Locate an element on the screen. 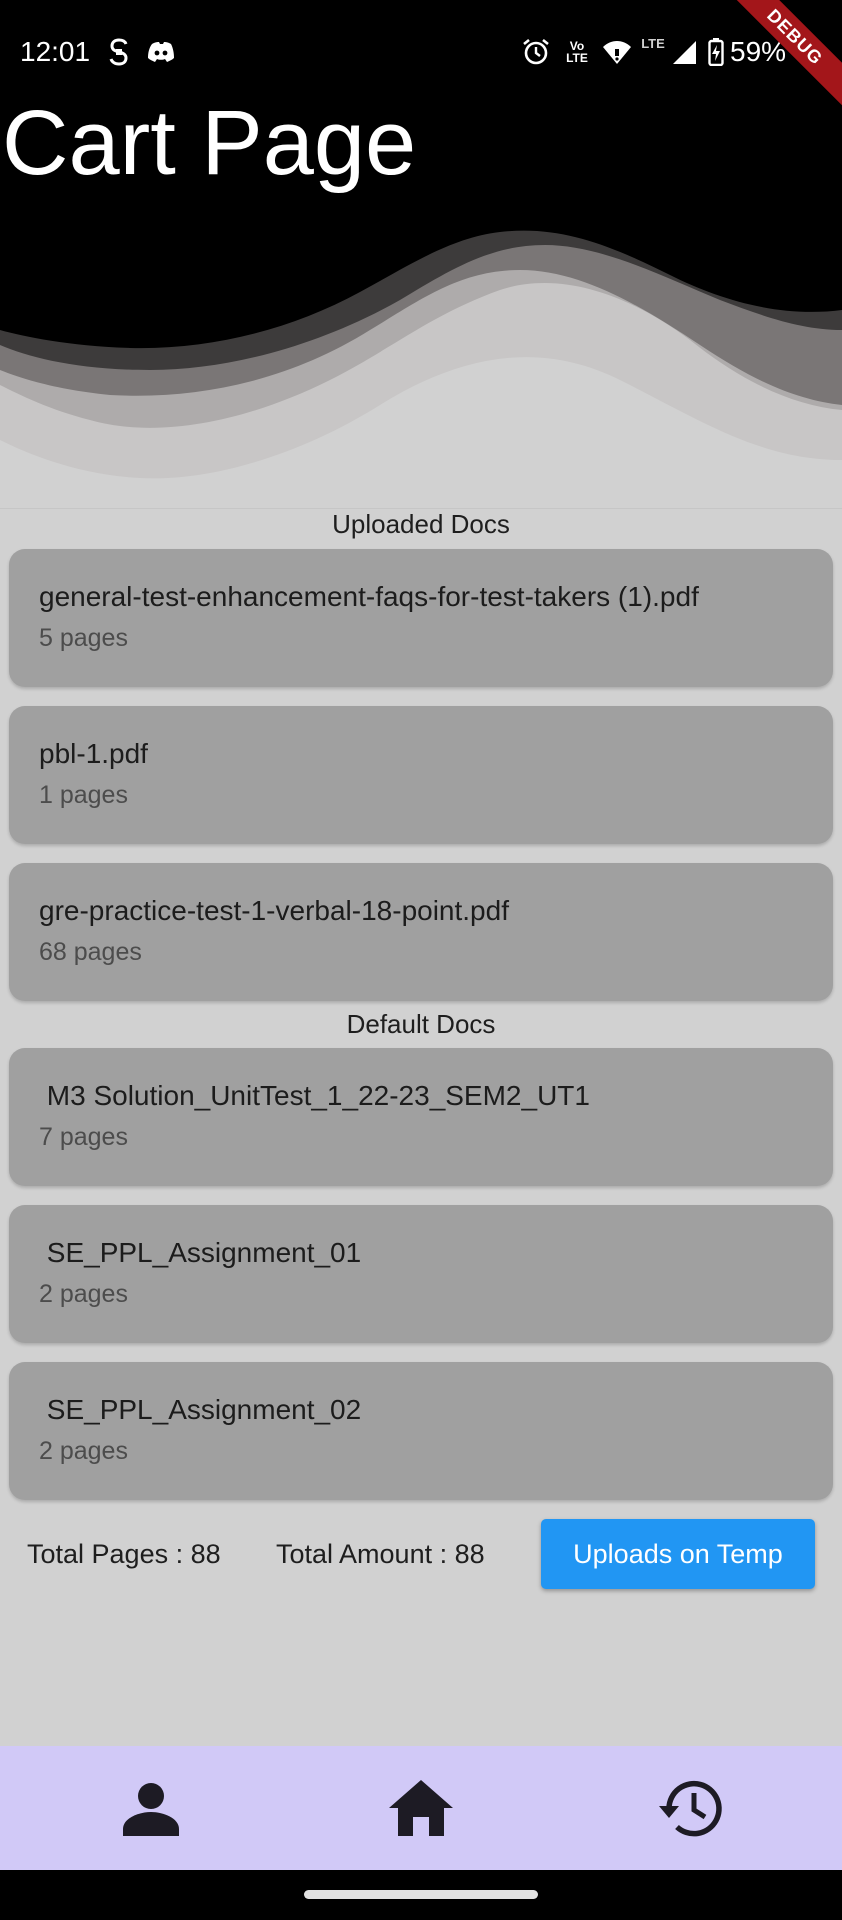 The height and width of the screenshot is (1920, 842). volte-label-bottom: LTE is located at coordinates (577, 58).